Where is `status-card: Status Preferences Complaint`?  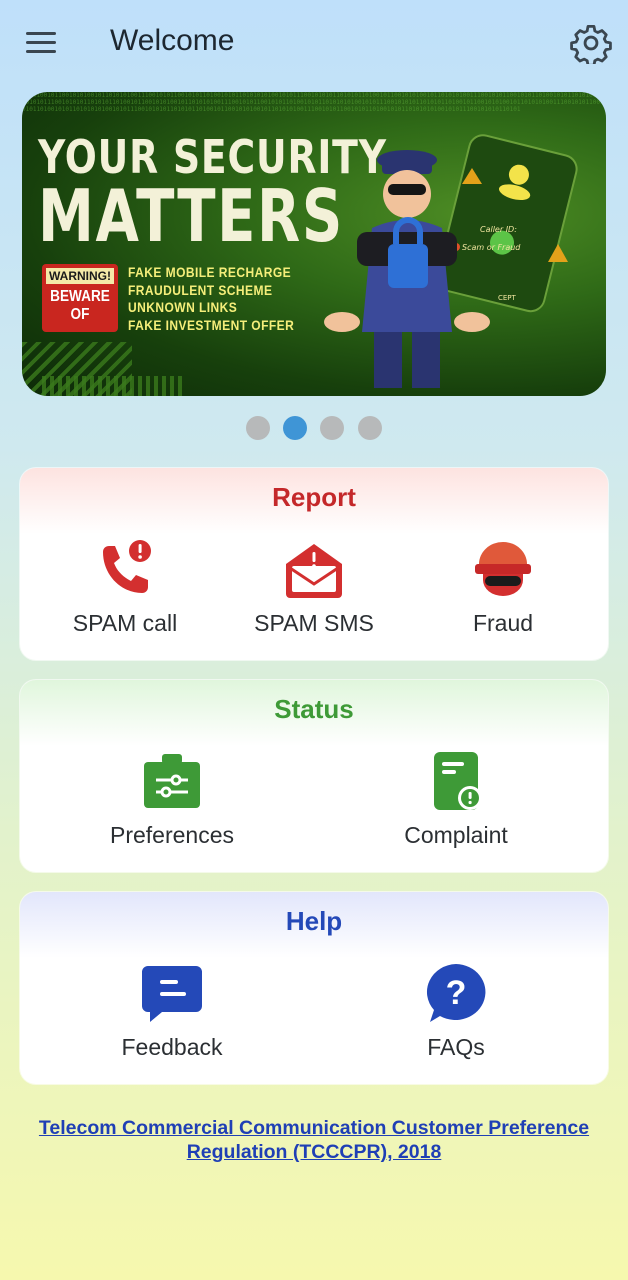
status-card: Status Preferences Complaint is located at coordinates (314, 776).